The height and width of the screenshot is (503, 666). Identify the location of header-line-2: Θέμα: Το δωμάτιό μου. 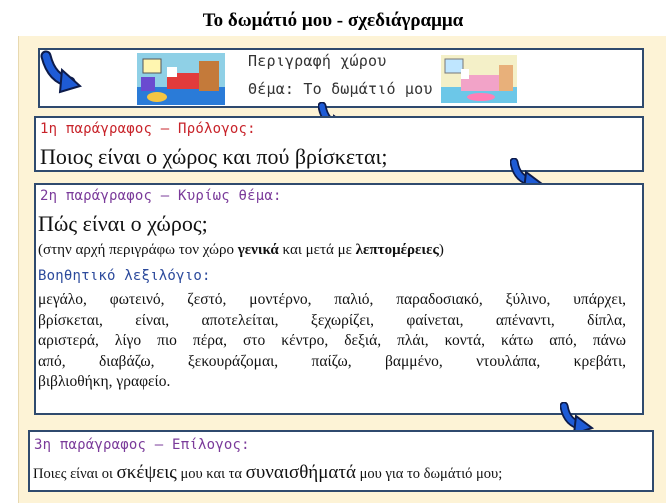
(340, 89).